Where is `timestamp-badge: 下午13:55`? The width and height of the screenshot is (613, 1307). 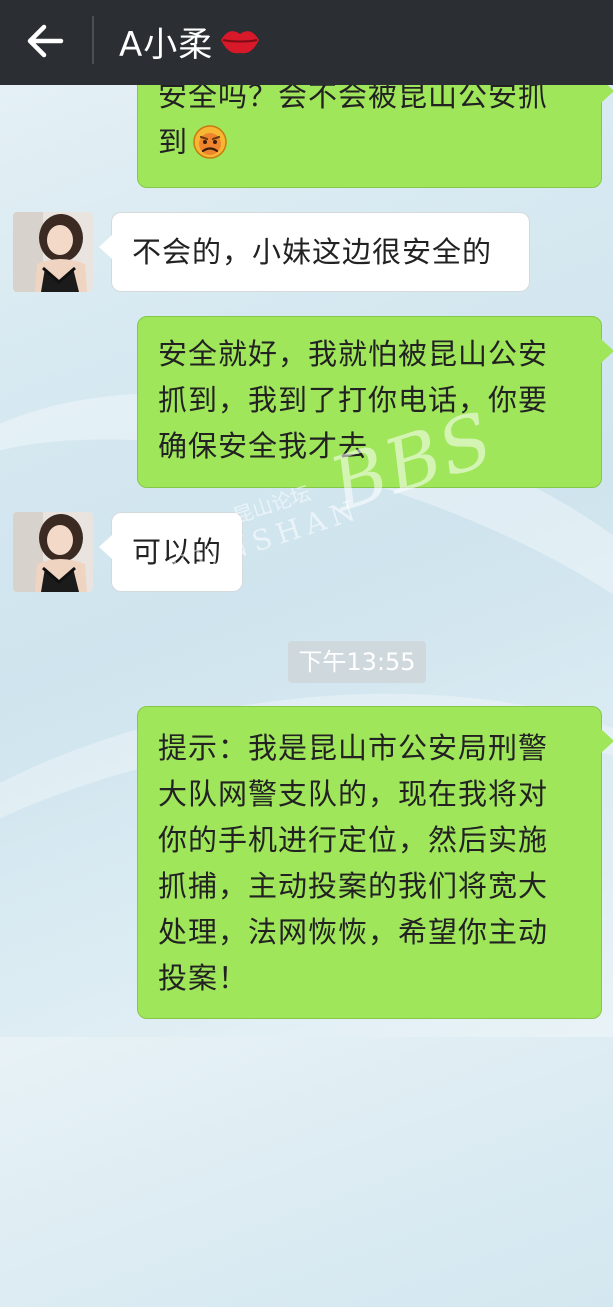
timestamp-badge: 下午13:55 is located at coordinates (357, 662).